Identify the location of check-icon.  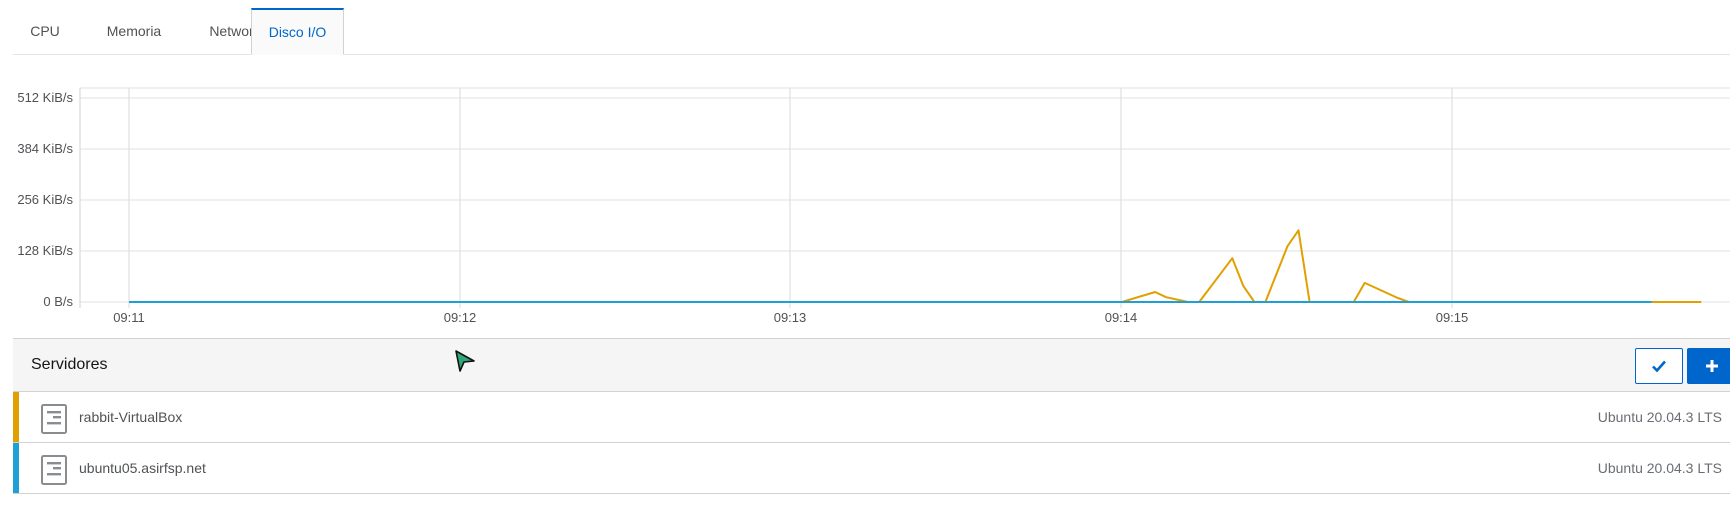
(1659, 366).